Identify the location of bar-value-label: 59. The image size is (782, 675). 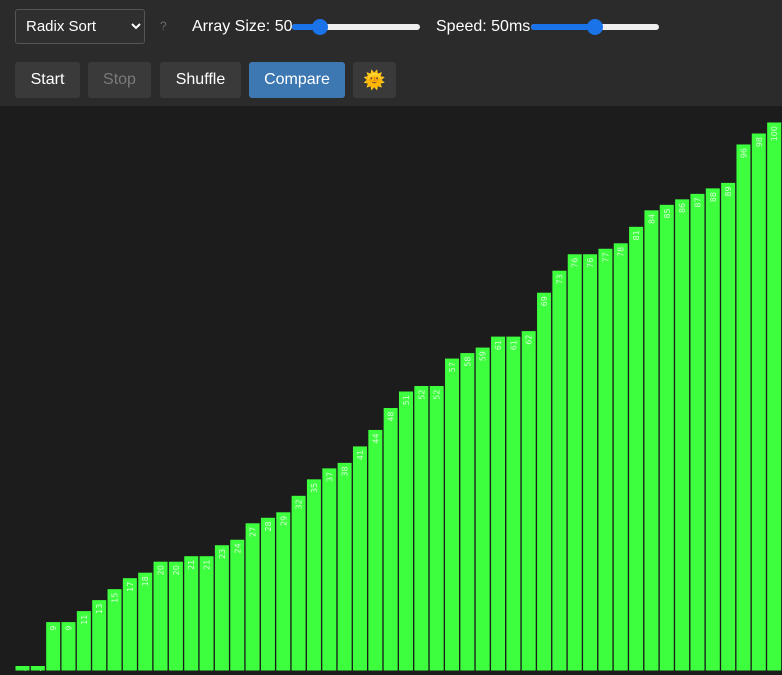
(483, 356).